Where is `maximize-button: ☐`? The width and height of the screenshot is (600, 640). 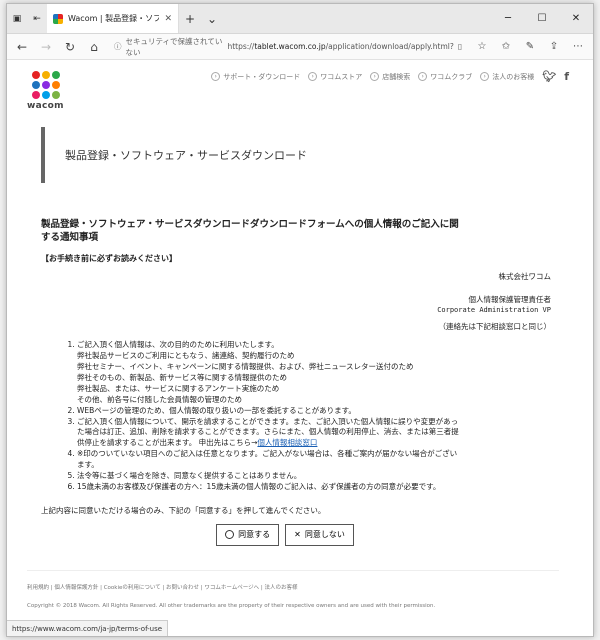
maximize-button: ☐ is located at coordinates (542, 18).